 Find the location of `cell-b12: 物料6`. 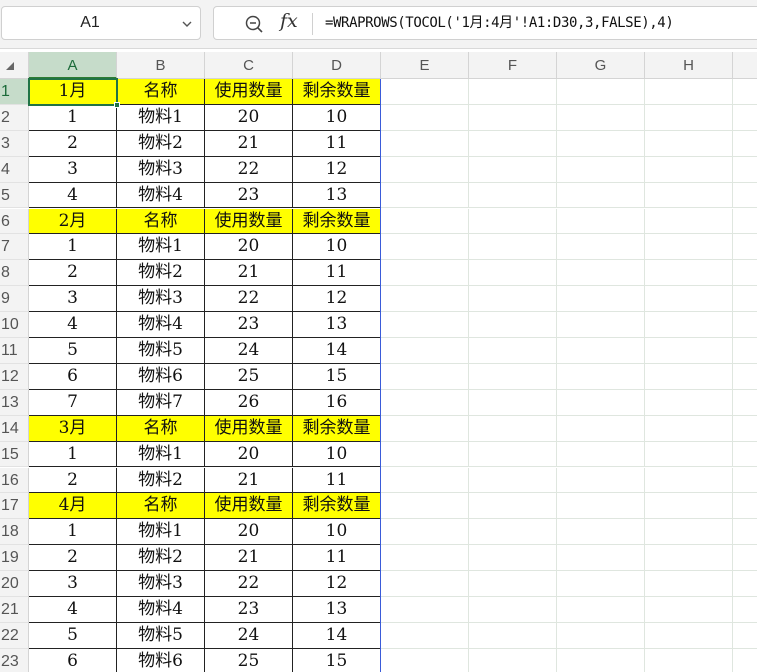

cell-b12: 物料6 is located at coordinates (161, 376).